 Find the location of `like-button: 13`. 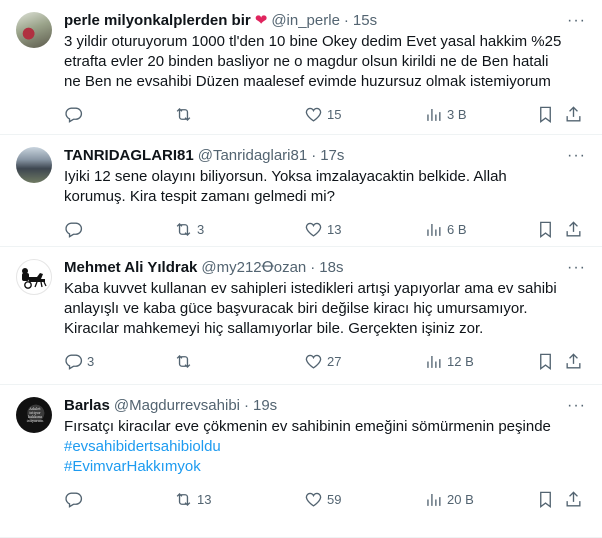

like-button: 13 is located at coordinates (322, 229).